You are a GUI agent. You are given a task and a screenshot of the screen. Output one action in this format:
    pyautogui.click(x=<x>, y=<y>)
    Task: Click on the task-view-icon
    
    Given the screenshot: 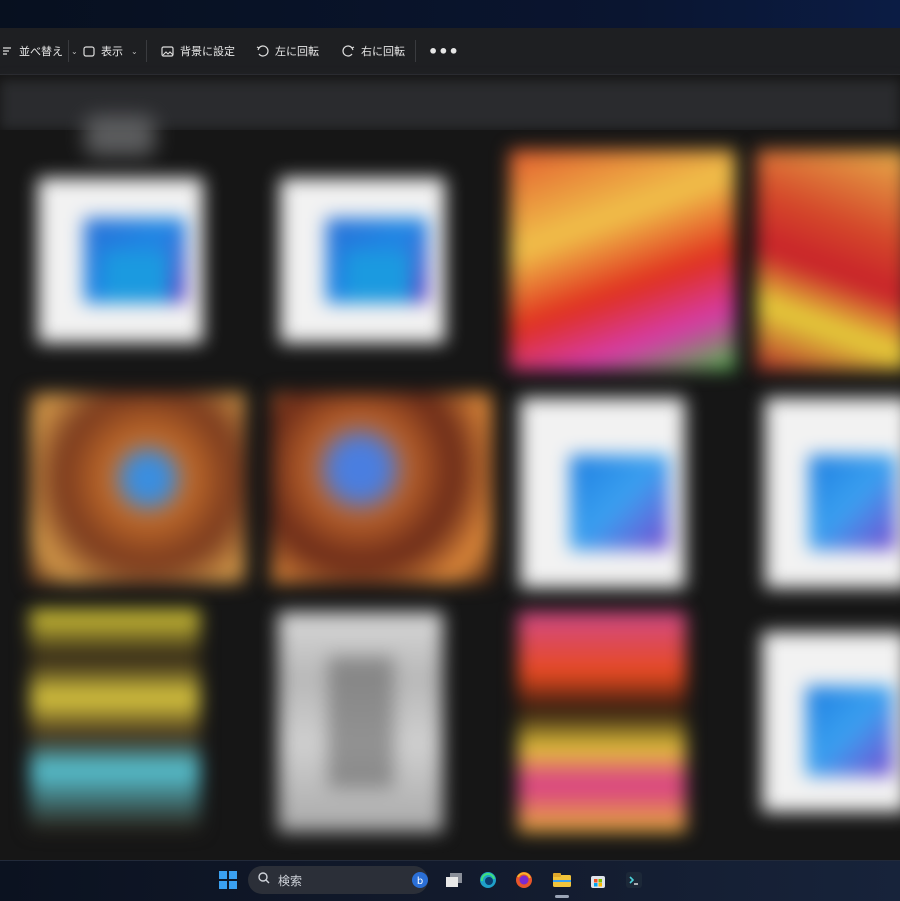 What is the action you would take?
    pyautogui.click(x=454, y=880)
    